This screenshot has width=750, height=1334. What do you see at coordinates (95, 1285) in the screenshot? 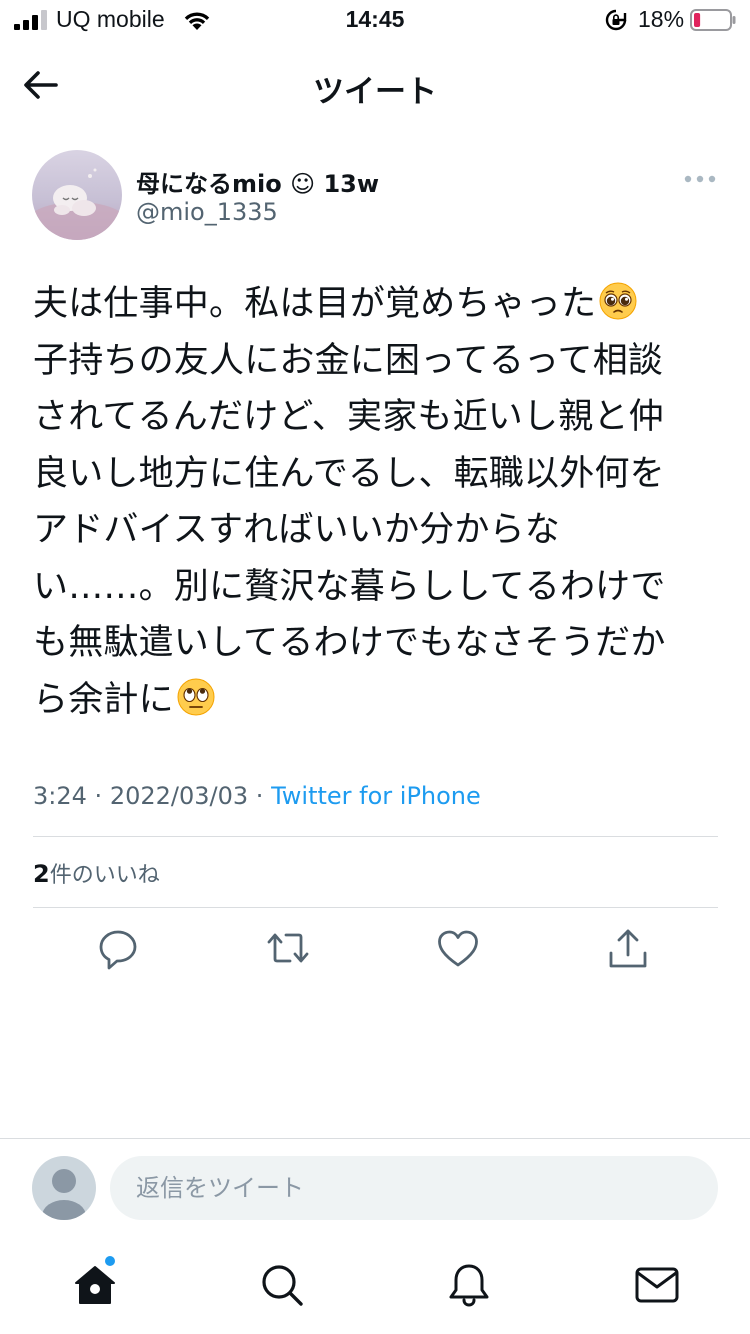
I see `home-icon` at bounding box center [95, 1285].